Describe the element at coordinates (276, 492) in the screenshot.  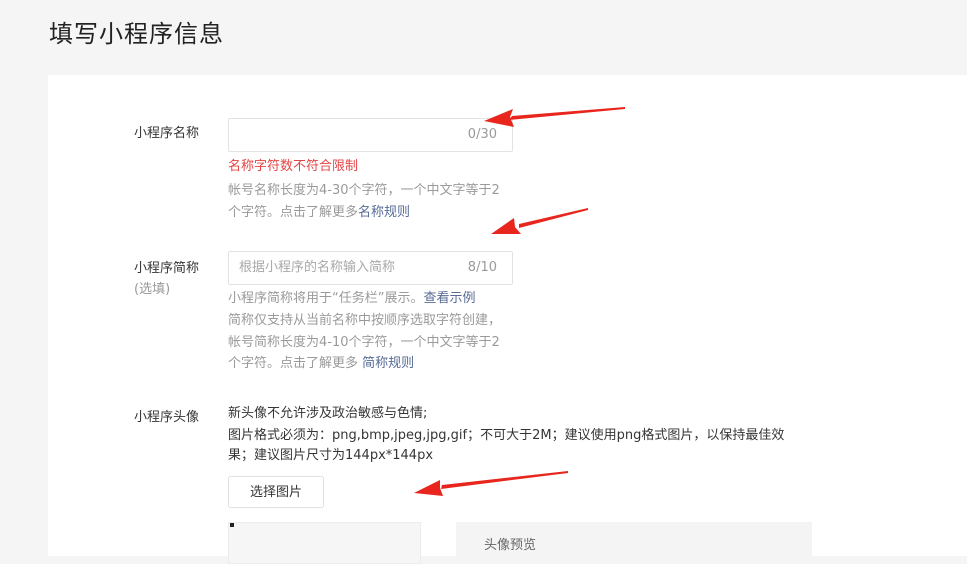
I see `select-image-button: 选择图片` at that location.